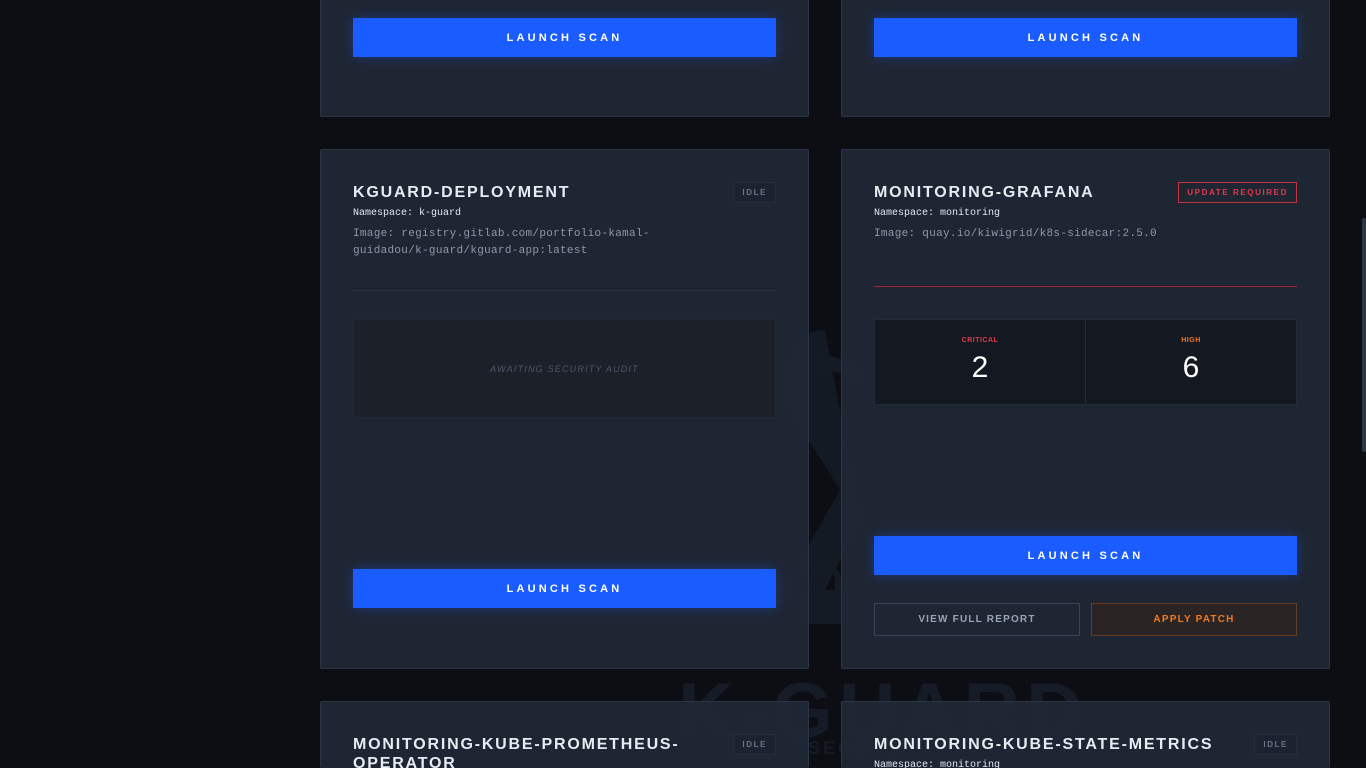  What do you see at coordinates (564, 734) in the screenshot?
I see `deployment-card-prometheus: MONITORING-KUBE-PROMETHEUS-OPERATOR IDLE` at bounding box center [564, 734].